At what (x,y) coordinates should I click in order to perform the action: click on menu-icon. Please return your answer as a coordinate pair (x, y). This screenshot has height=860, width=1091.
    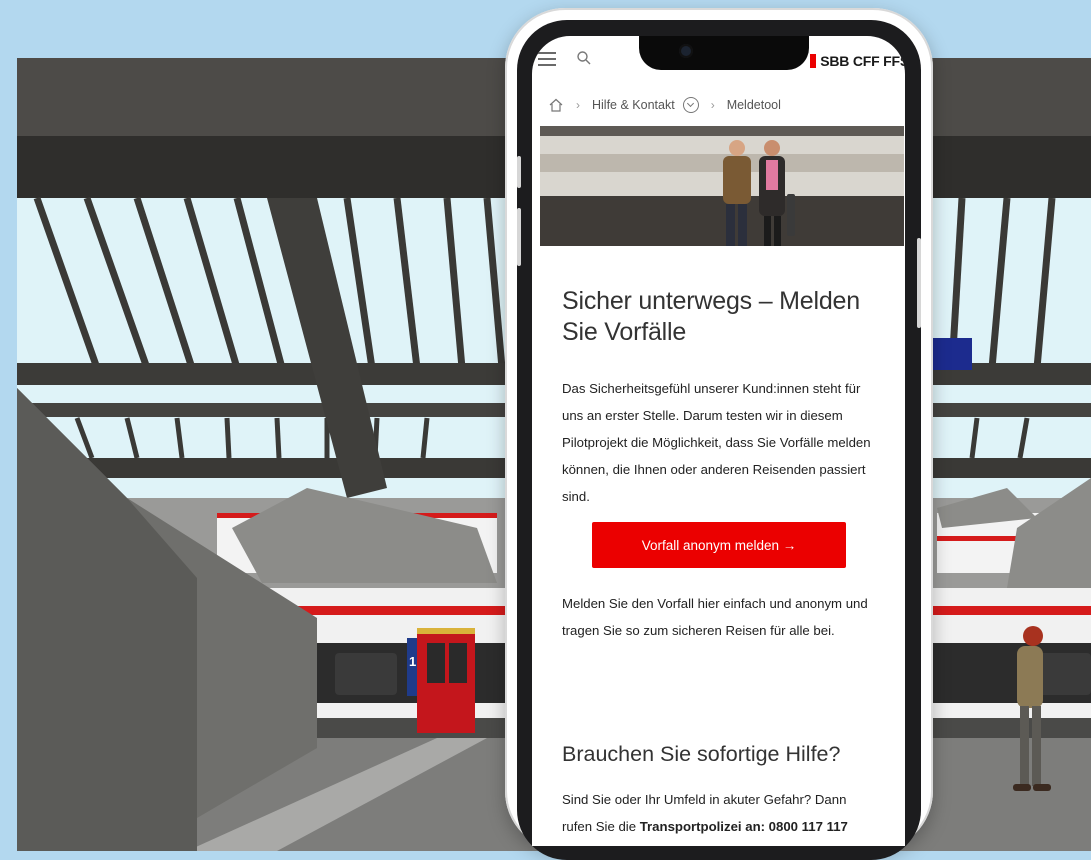
    Looking at the image, I should click on (547, 59).